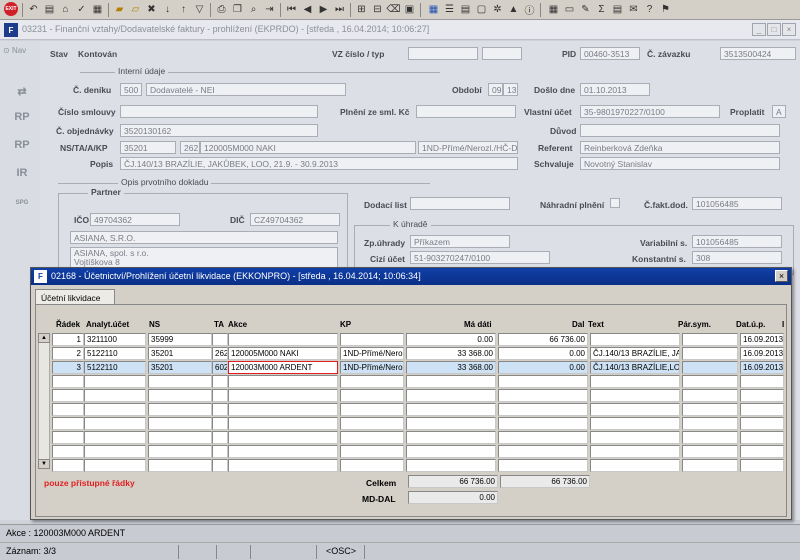 The image size is (800, 560). Describe the element at coordinates (372, 367) in the screenshot. I see `cell-kp: 1ND-Přímé/Nero` at that location.